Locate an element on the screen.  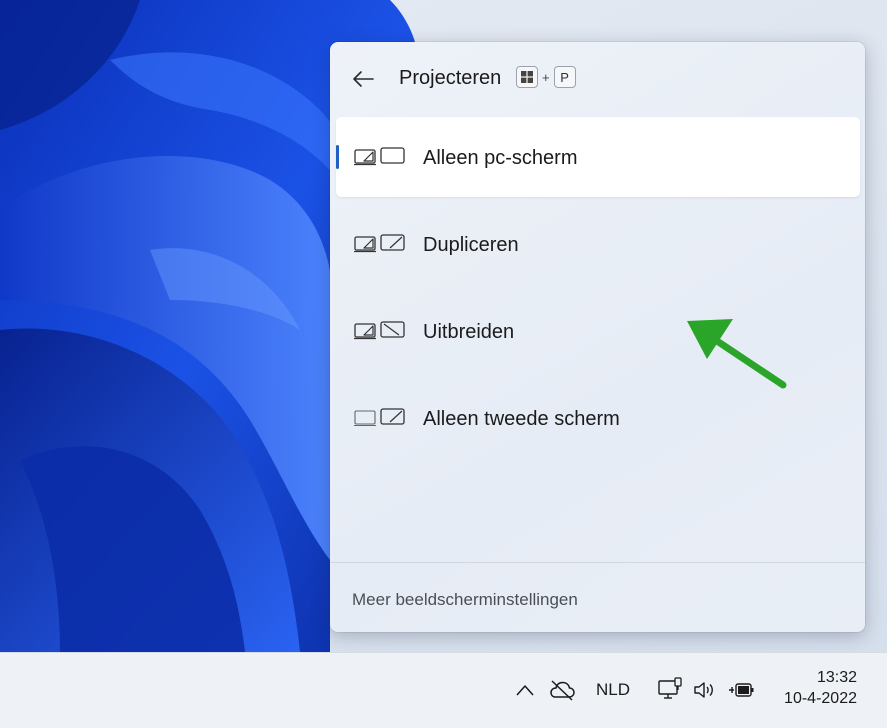
flyout-header: Projecteren + P is located at coordinates (597, 78).